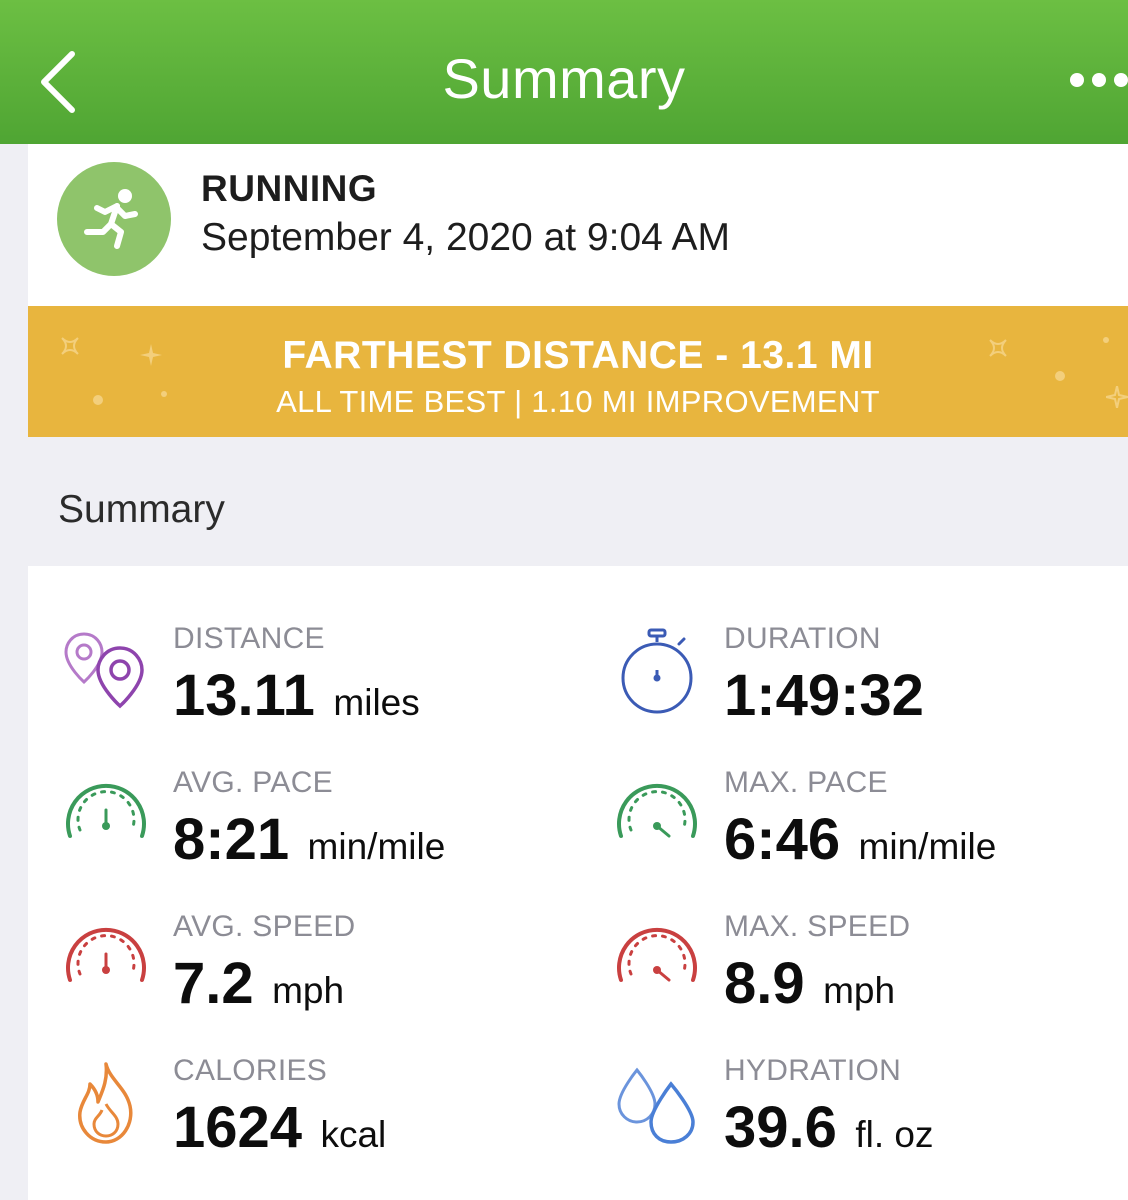  What do you see at coordinates (894, 1134) in the screenshot?
I see `stat-unit: fl. oz` at bounding box center [894, 1134].